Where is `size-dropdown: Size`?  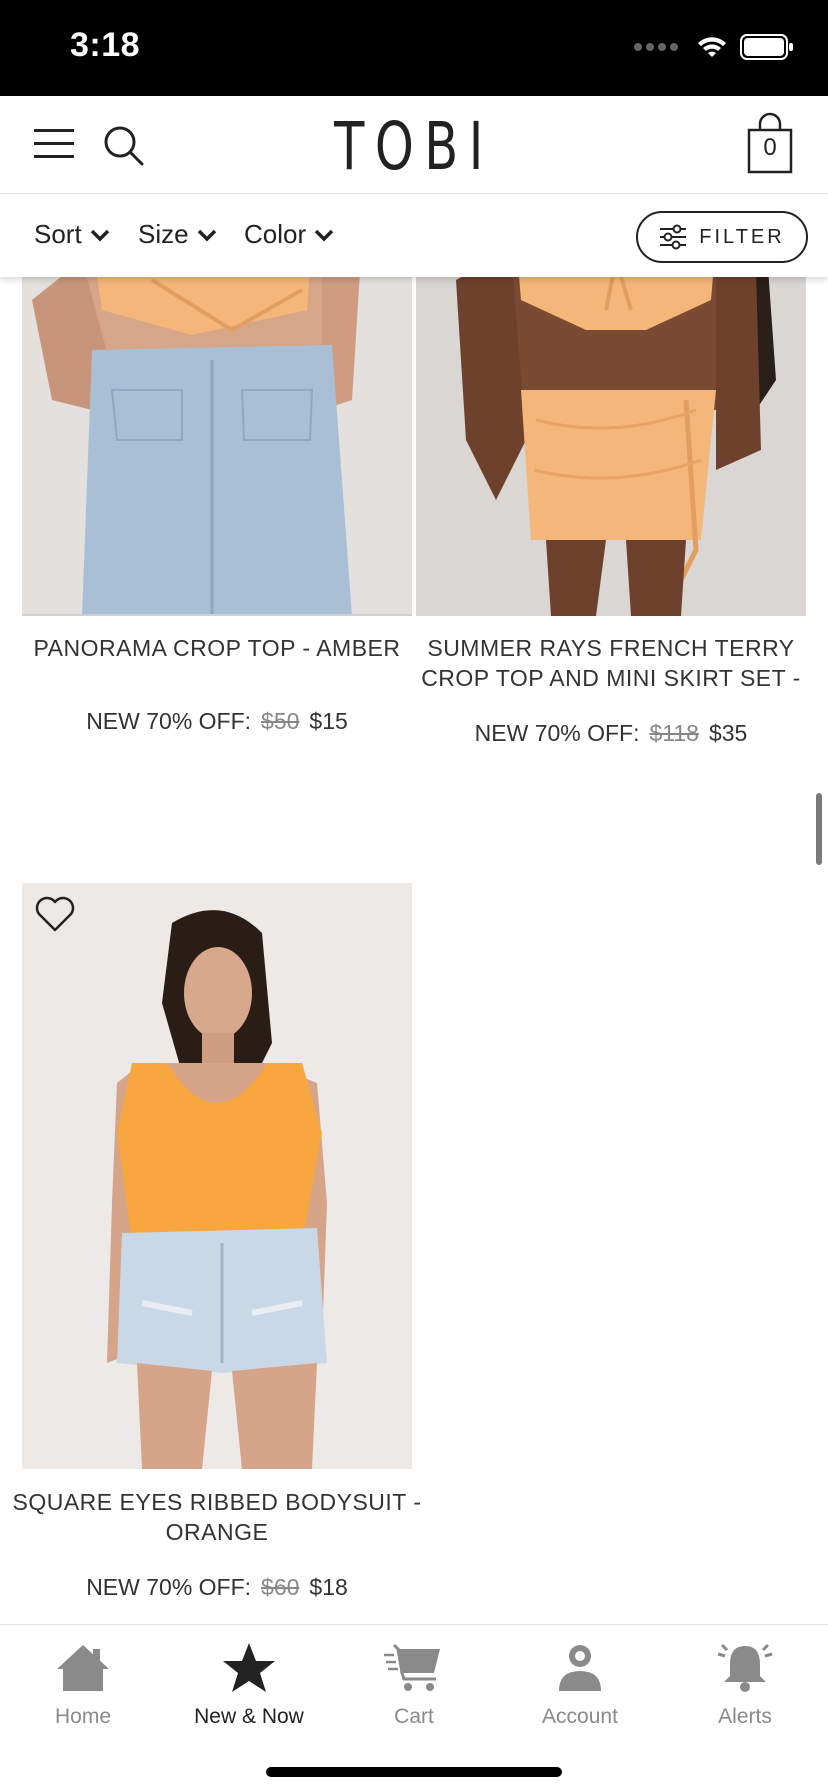 size-dropdown: Size is located at coordinates (177, 234).